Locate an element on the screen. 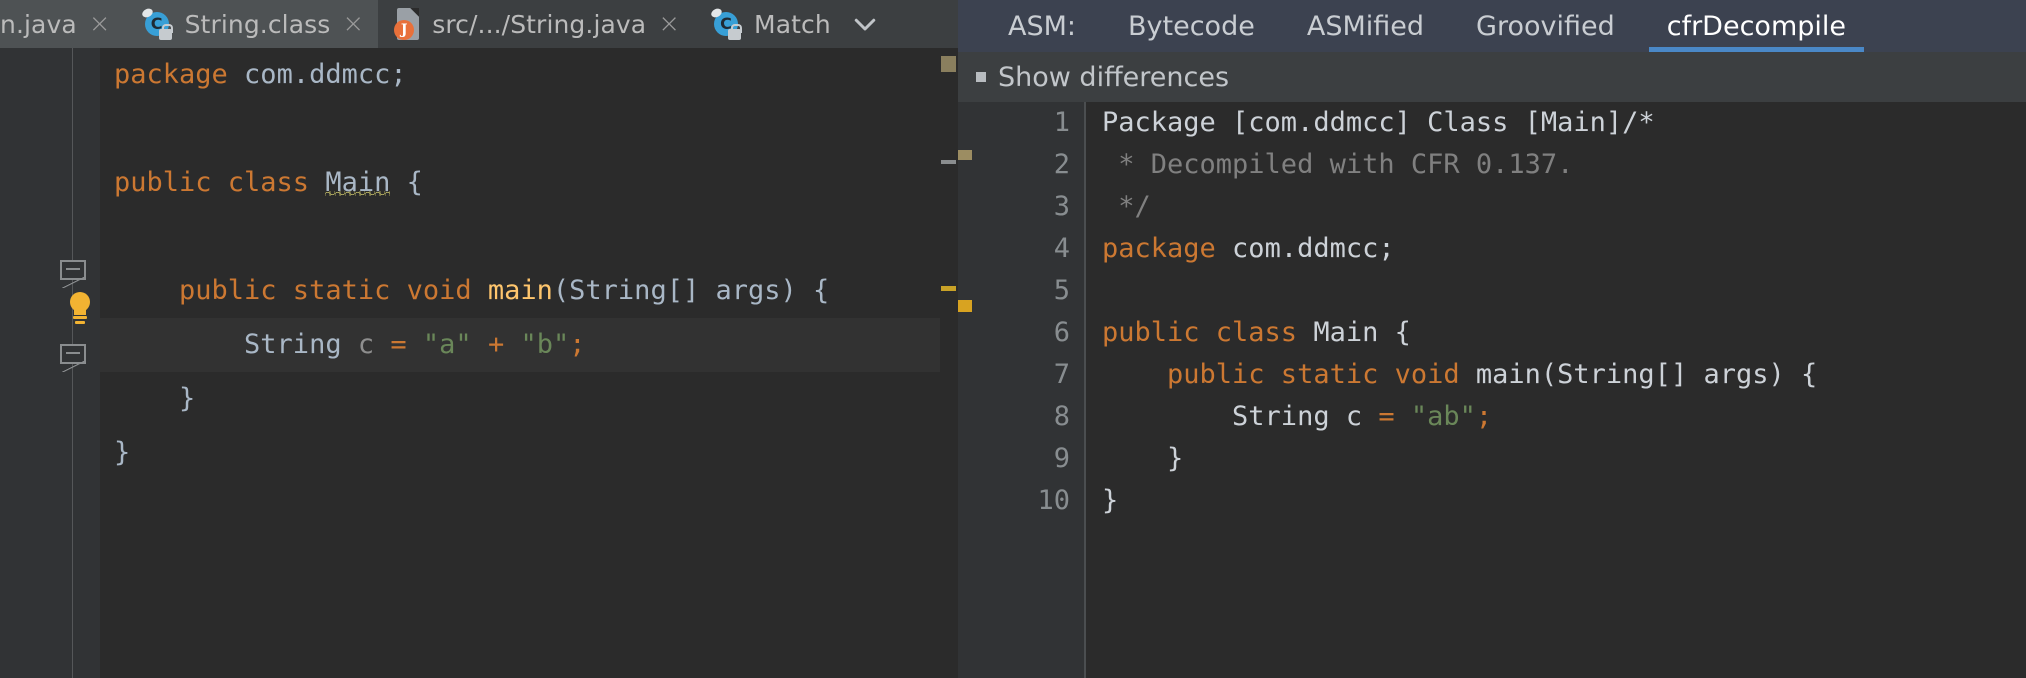 The height and width of the screenshot is (678, 2026). code-token: com.ddmcc; is located at coordinates (1305, 248).